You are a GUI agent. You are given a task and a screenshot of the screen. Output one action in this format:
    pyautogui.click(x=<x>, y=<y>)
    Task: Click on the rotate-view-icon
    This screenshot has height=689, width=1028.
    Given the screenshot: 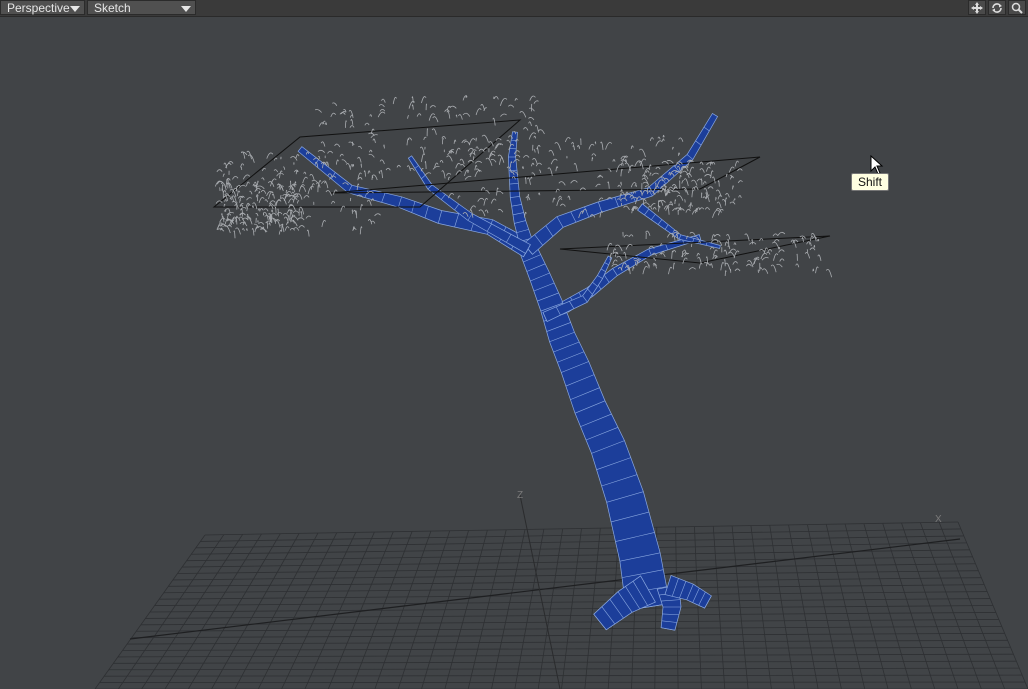 What is the action you would take?
    pyautogui.click(x=997, y=7)
    